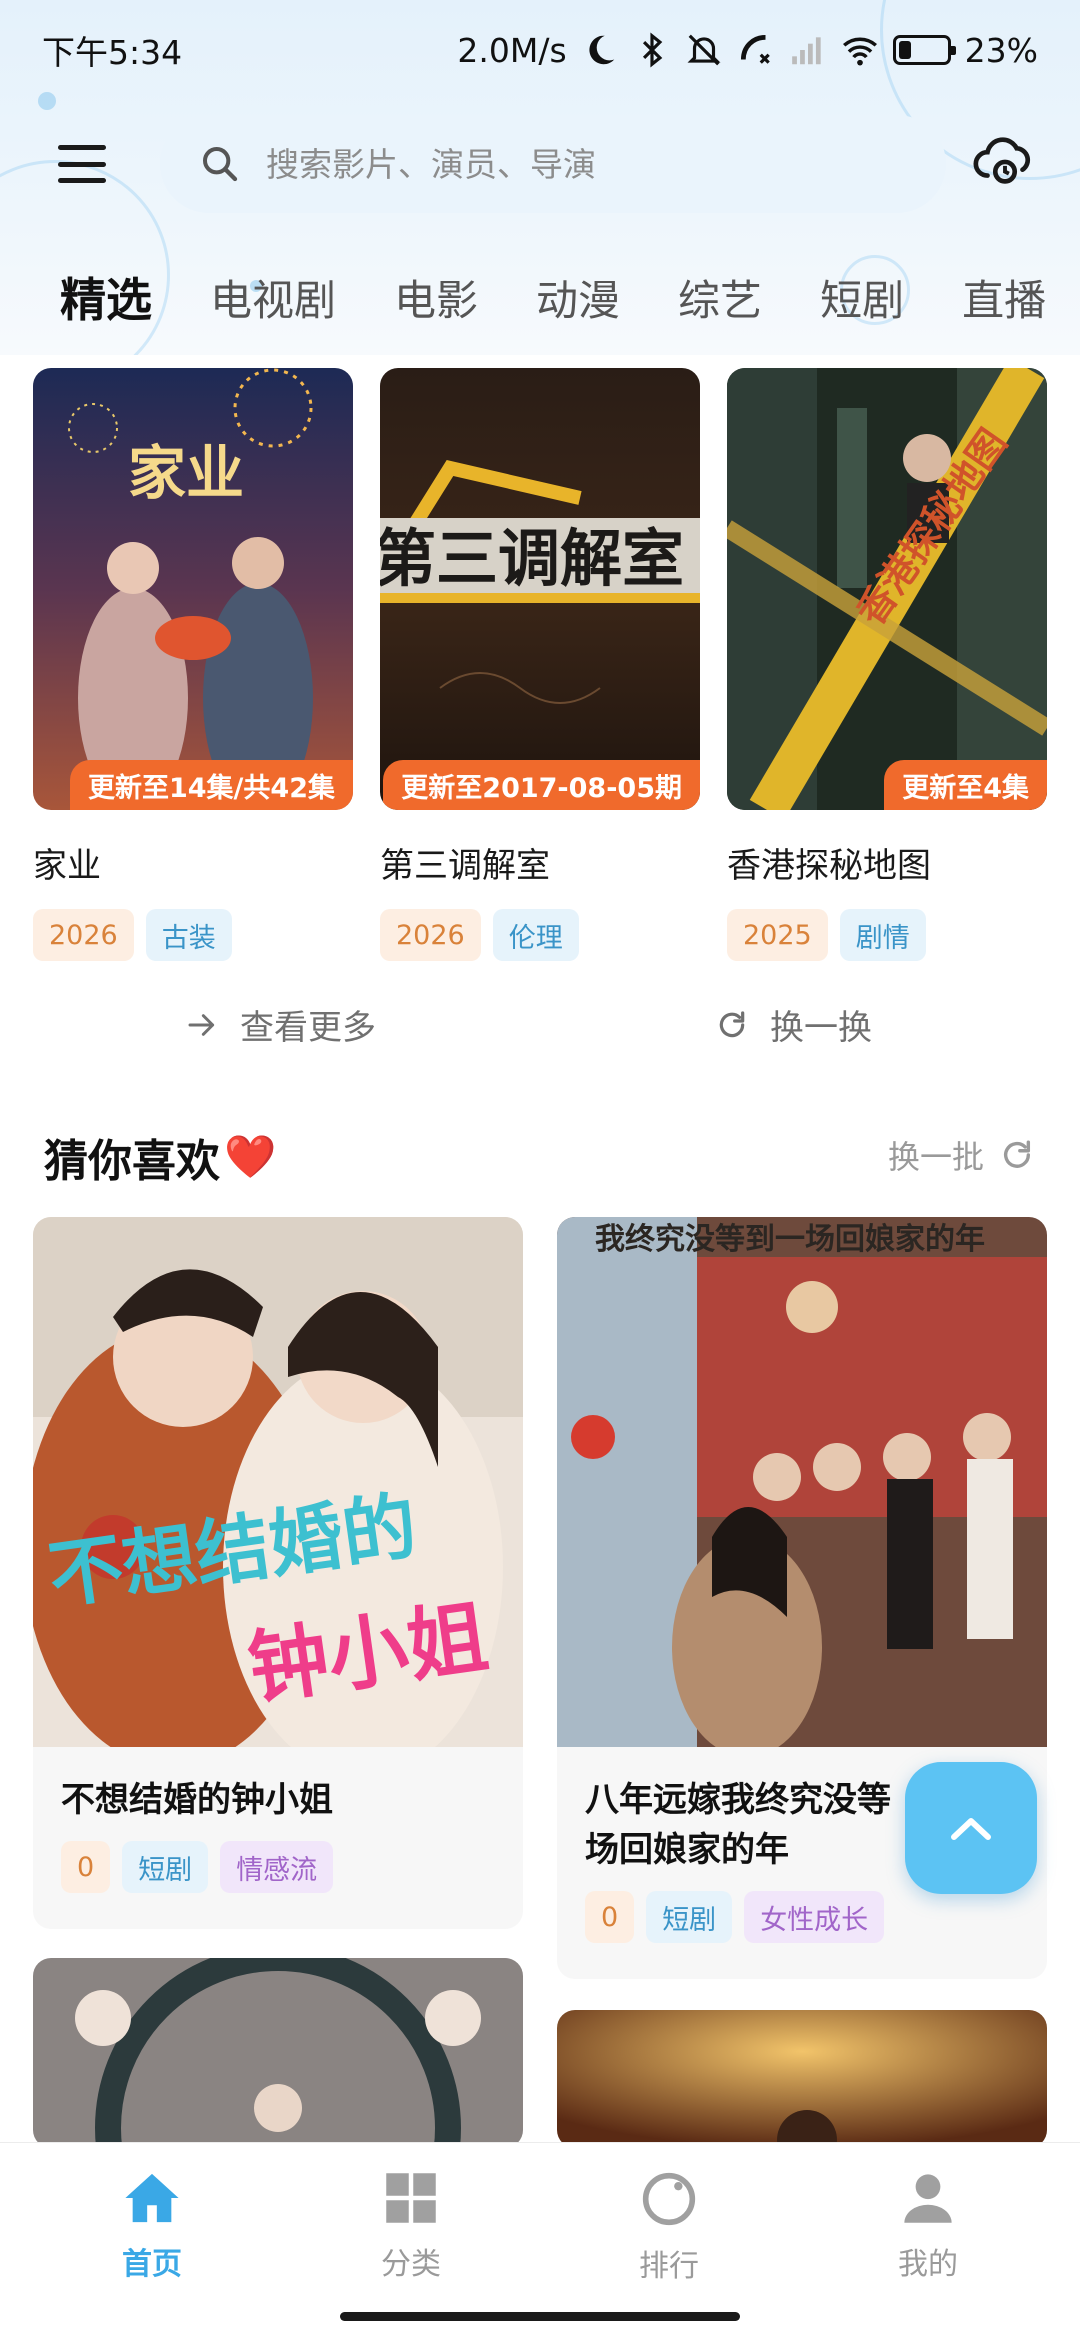  I want to click on moon-icon, so click(601, 50).